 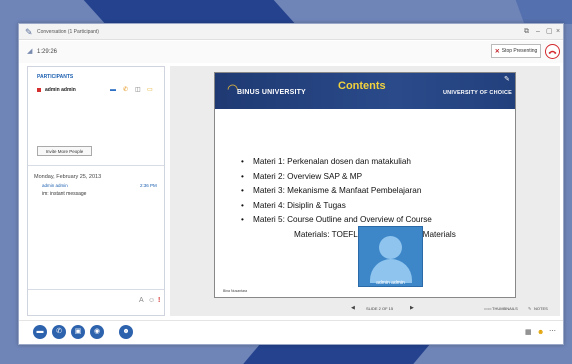 What do you see at coordinates (64, 151) in the screenshot?
I see `invite-more-people-button: Invite More People` at bounding box center [64, 151].